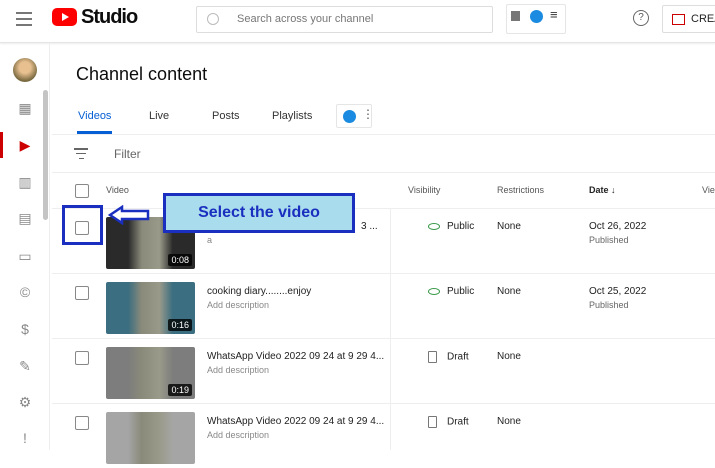 The image size is (715, 468). Describe the element at coordinates (368, 114) in the screenshot. I see `more-vert-icon: ⋮` at that location.